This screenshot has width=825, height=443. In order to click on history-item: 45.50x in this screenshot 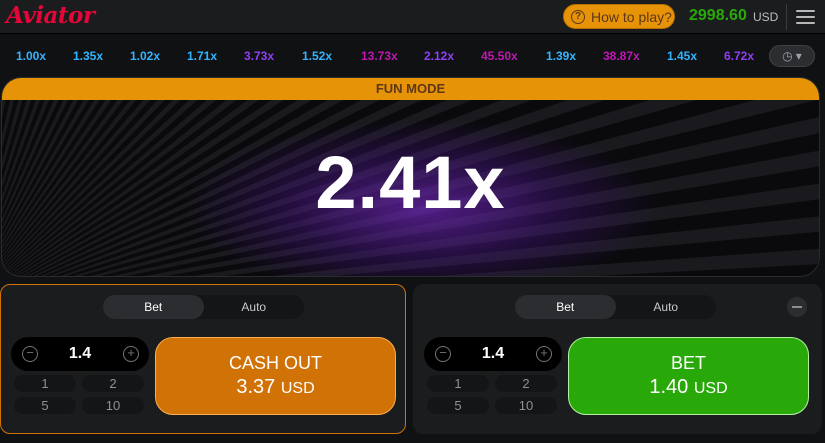, I will do `click(499, 56)`.